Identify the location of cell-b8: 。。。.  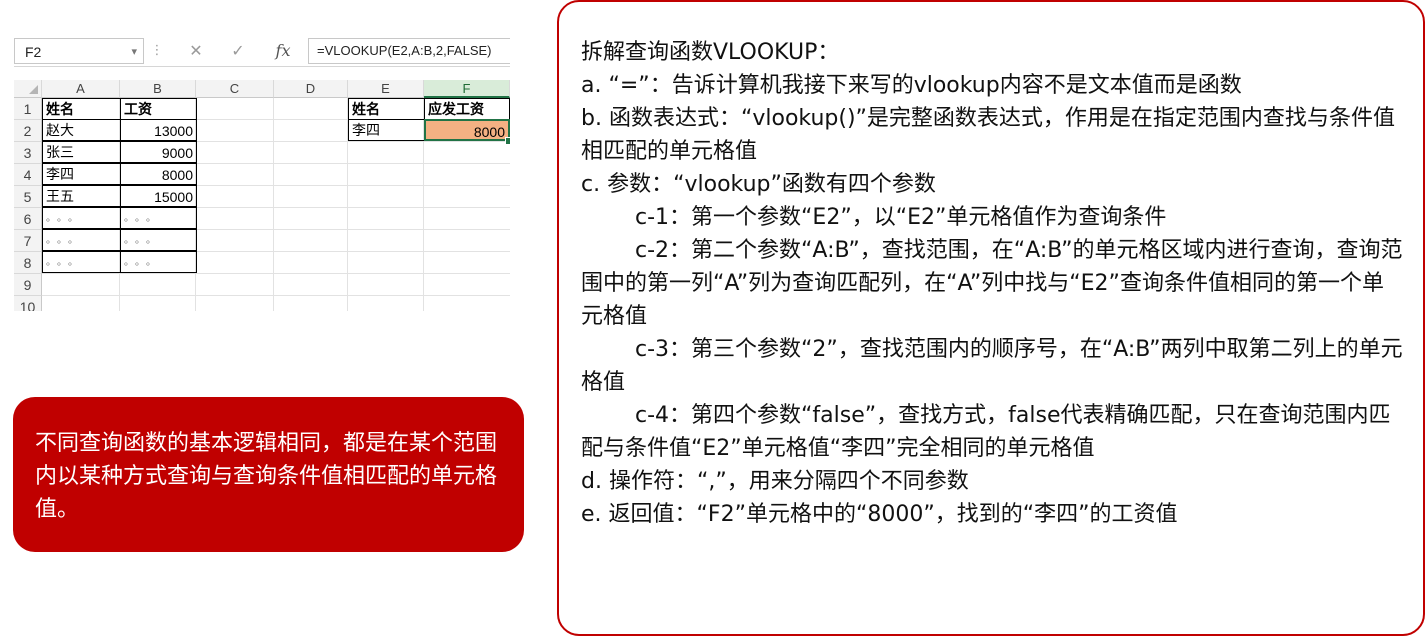
(158, 262).